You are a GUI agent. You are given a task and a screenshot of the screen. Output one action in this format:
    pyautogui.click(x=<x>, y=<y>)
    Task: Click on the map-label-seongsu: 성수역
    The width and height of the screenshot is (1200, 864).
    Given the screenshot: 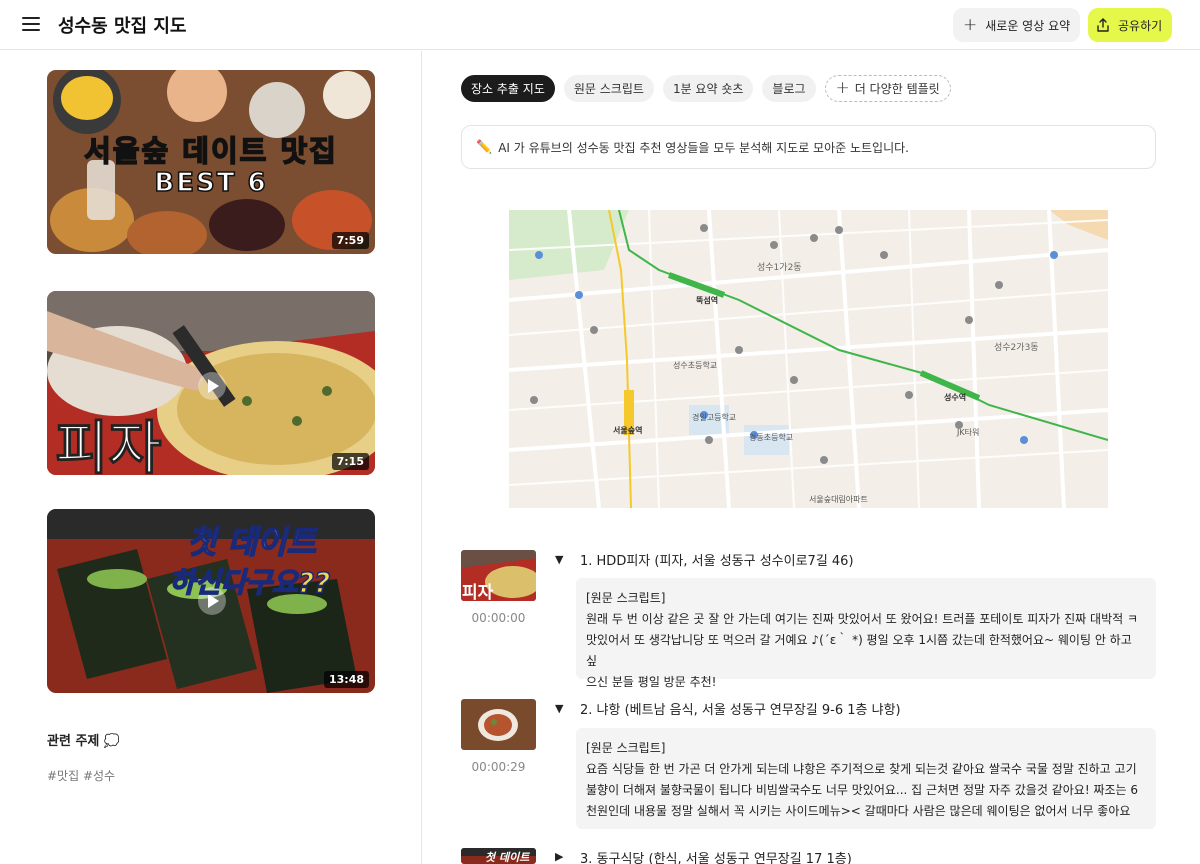 What is the action you would take?
    pyautogui.click(x=955, y=397)
    